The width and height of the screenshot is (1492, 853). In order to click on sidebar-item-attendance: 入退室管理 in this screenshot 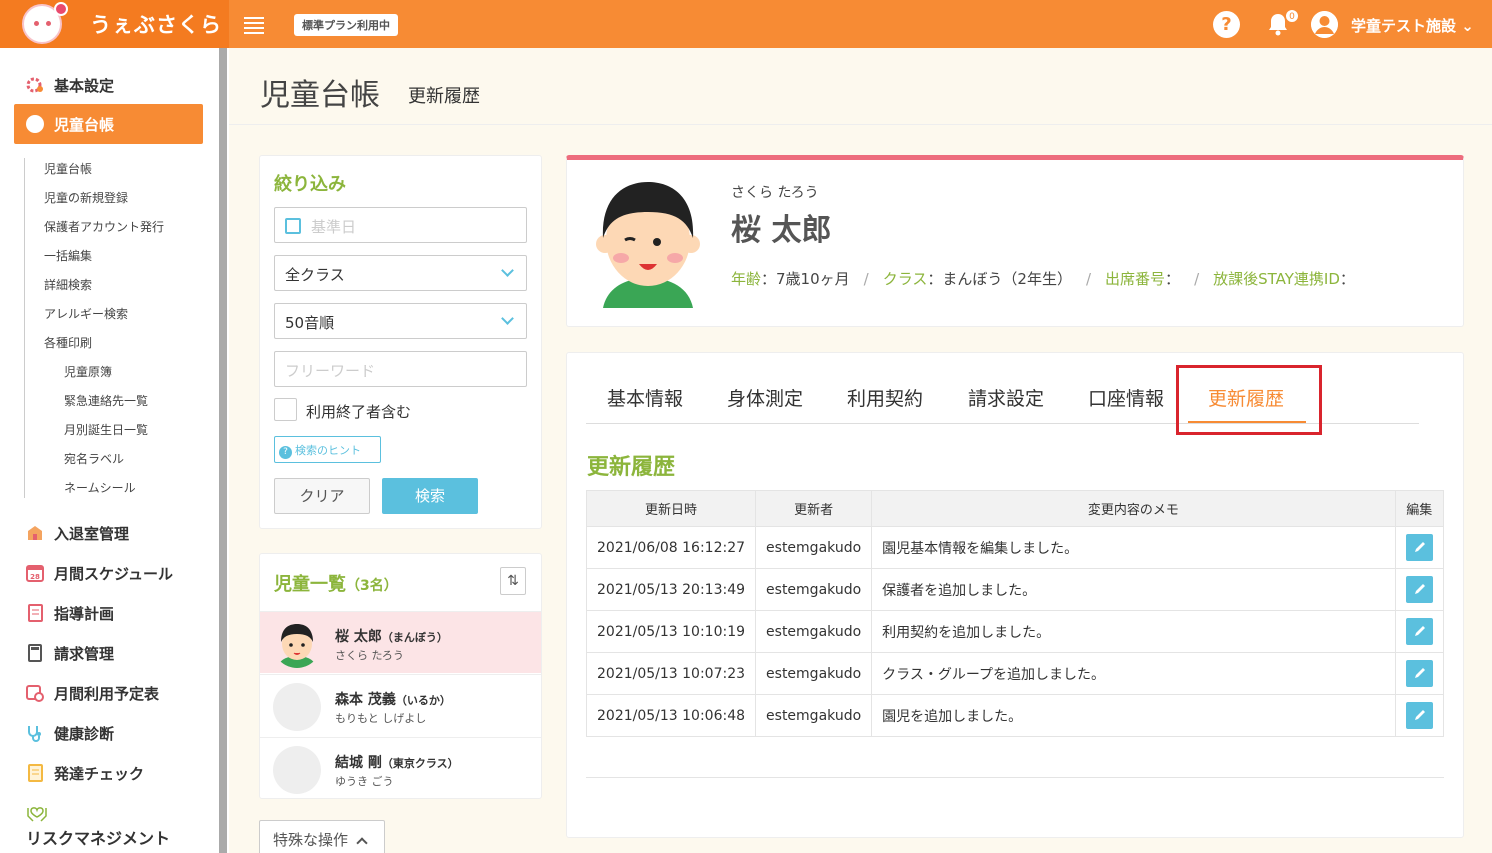, I will do `click(77, 533)`.